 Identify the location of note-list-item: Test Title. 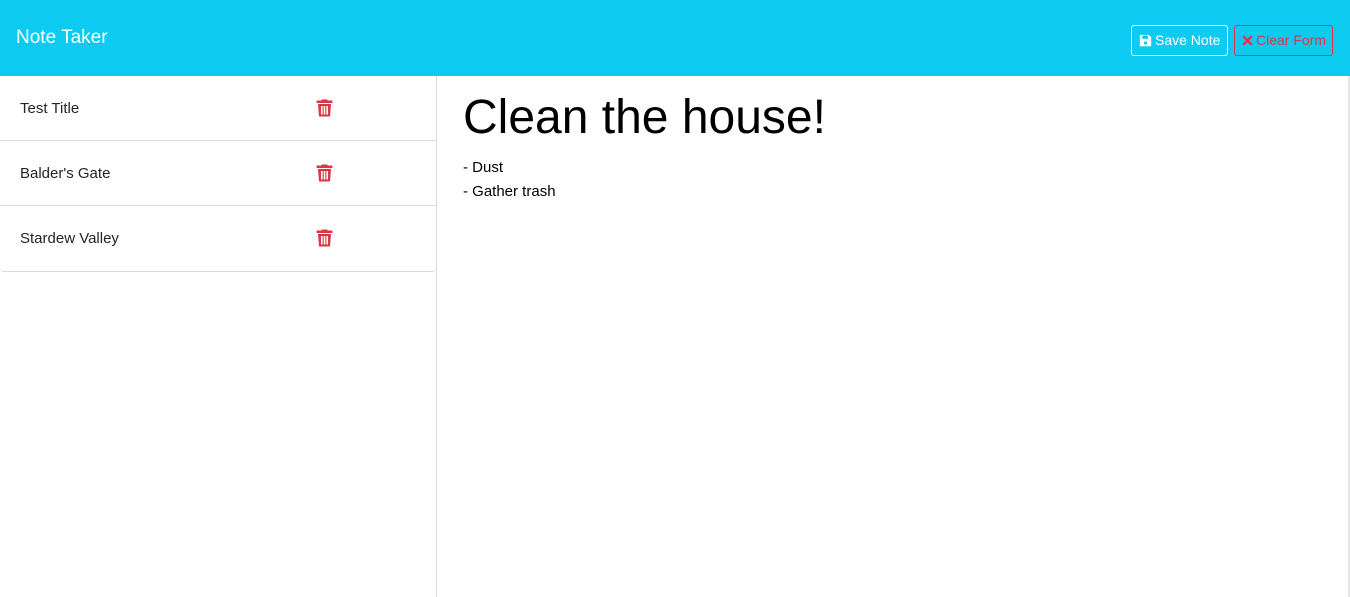
(218, 108).